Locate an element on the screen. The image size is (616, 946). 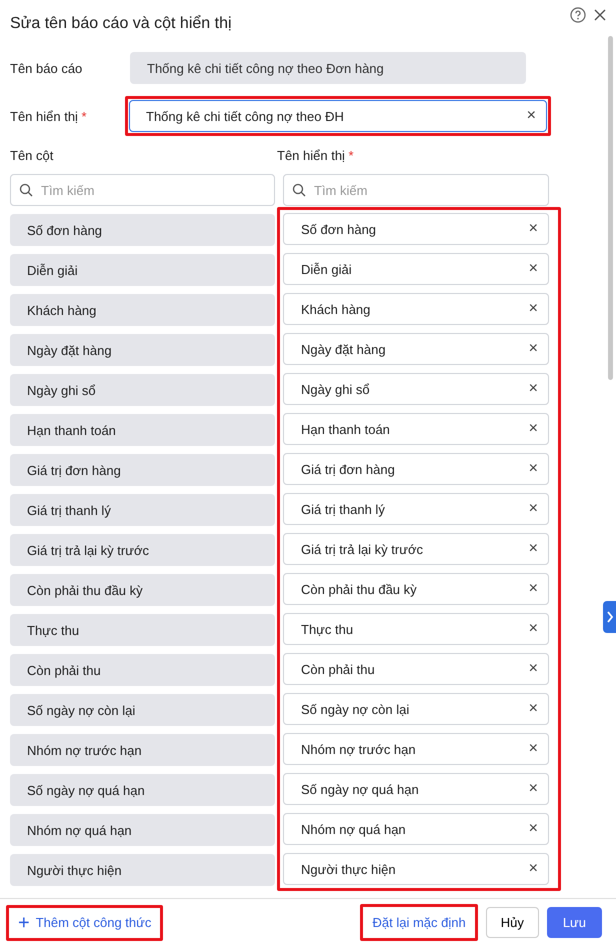
column-label: Tên cột is located at coordinates (32, 156).